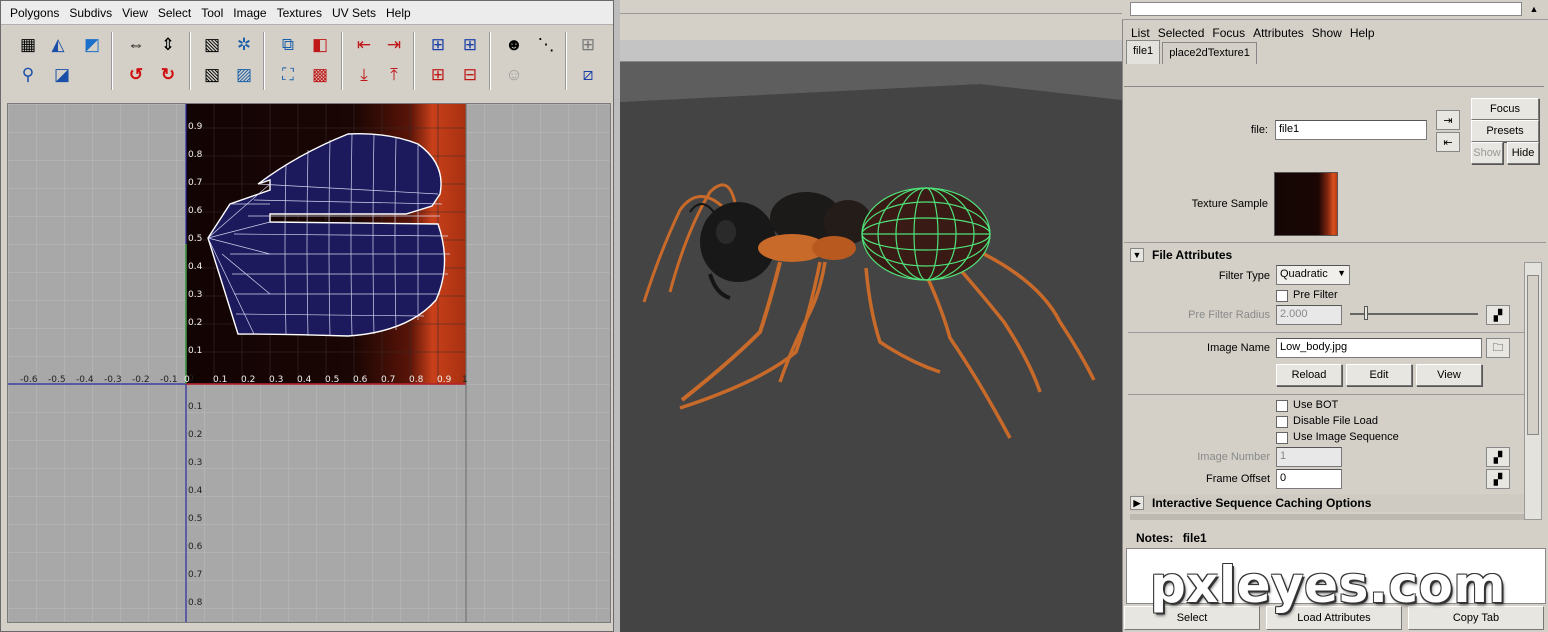  What do you see at coordinates (212, 44) in the screenshot?
I see `cut-uv-icon: ▧` at bounding box center [212, 44].